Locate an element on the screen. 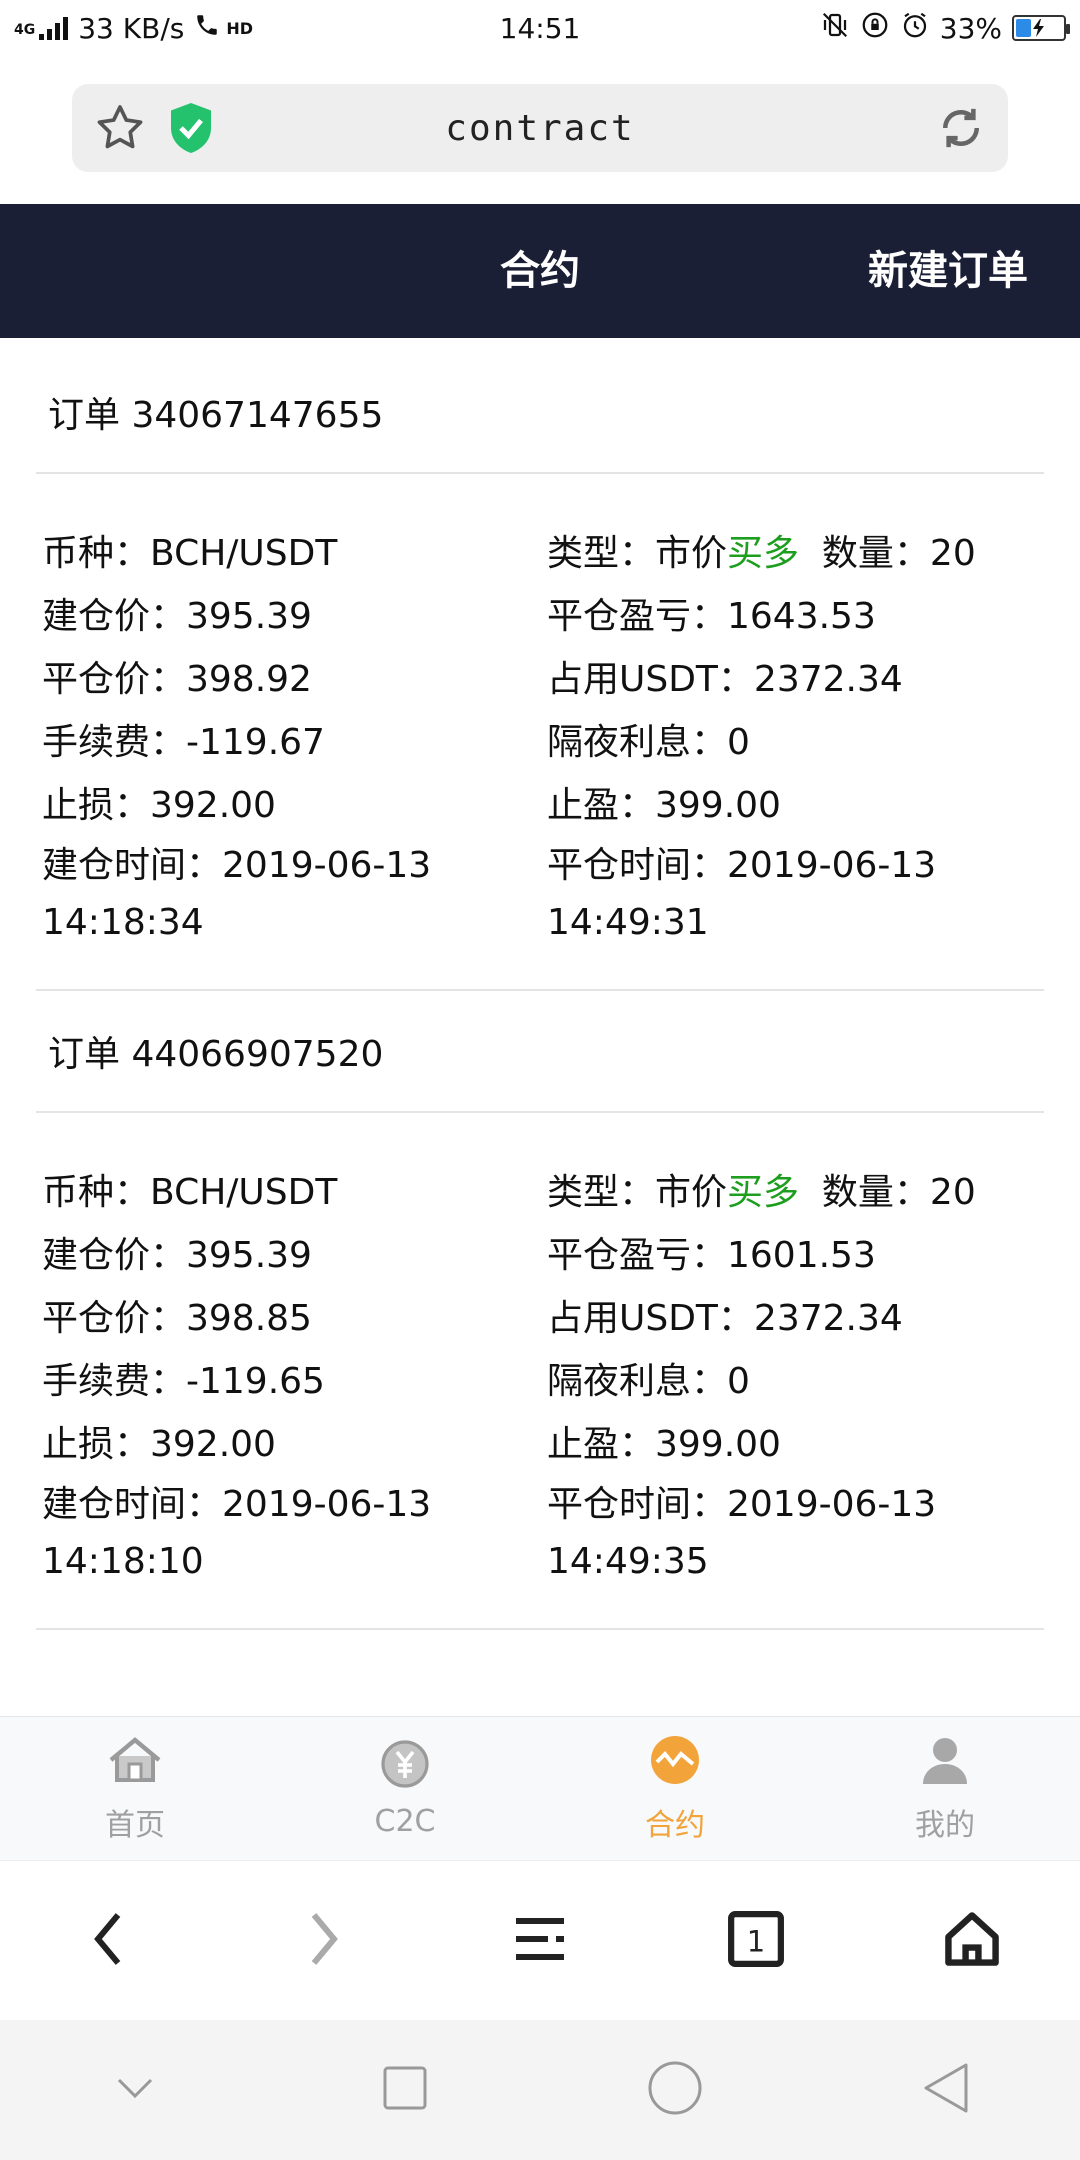 Image resolution: width=1080 pixels, height=2160 pixels. fee-field: 手续费：-119.67 is located at coordinates (183, 742).